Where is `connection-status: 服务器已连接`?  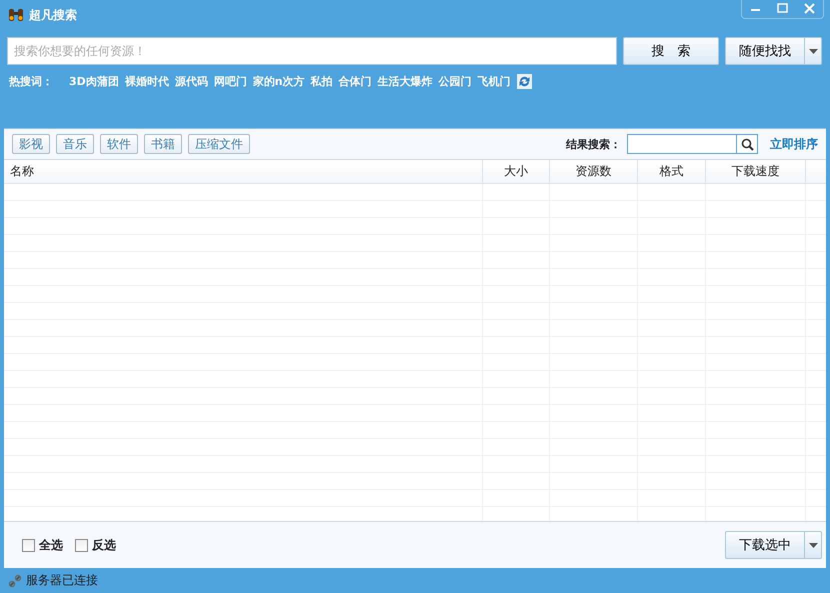
connection-status: 服务器已连接 is located at coordinates (62, 580).